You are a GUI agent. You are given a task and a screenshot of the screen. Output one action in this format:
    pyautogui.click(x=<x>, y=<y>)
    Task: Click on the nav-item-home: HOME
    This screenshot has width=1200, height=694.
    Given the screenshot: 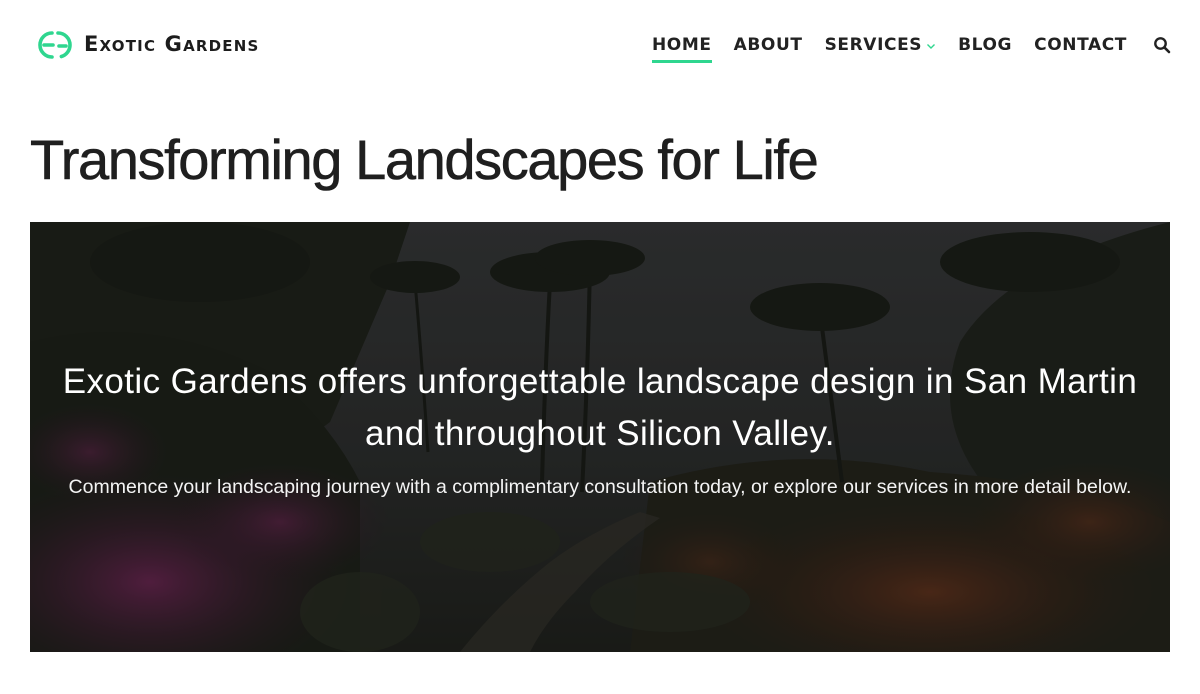 What is the action you would take?
    pyautogui.click(x=681, y=48)
    